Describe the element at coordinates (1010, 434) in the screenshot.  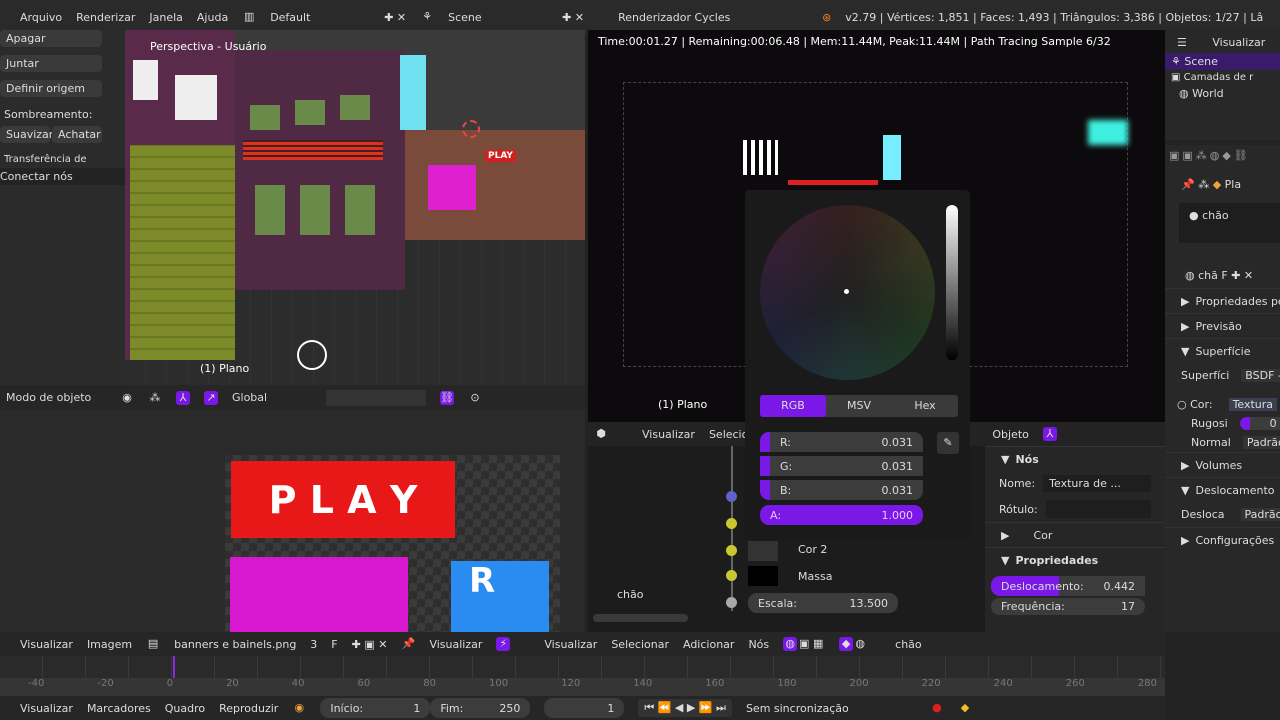
I see `object-menu: Objeto` at that location.